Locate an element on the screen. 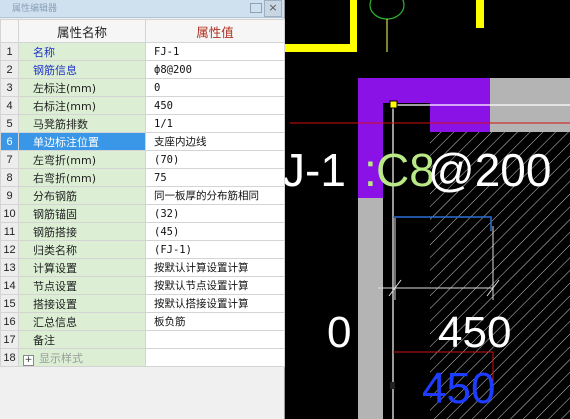 This screenshot has width=570, height=419. property-name: 计算设置 is located at coordinates (82, 267).